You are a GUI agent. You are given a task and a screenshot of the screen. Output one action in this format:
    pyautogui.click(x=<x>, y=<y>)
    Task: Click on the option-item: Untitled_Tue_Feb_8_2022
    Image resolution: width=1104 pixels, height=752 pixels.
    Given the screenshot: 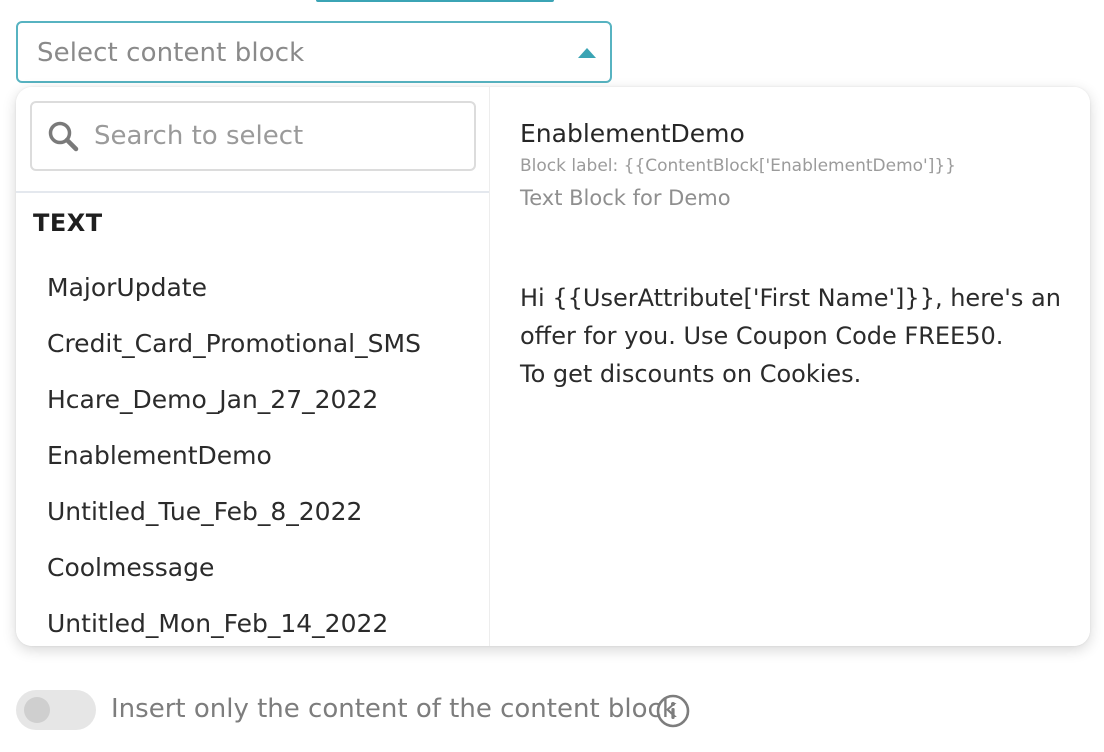 What is the action you would take?
    pyautogui.click(x=204, y=511)
    